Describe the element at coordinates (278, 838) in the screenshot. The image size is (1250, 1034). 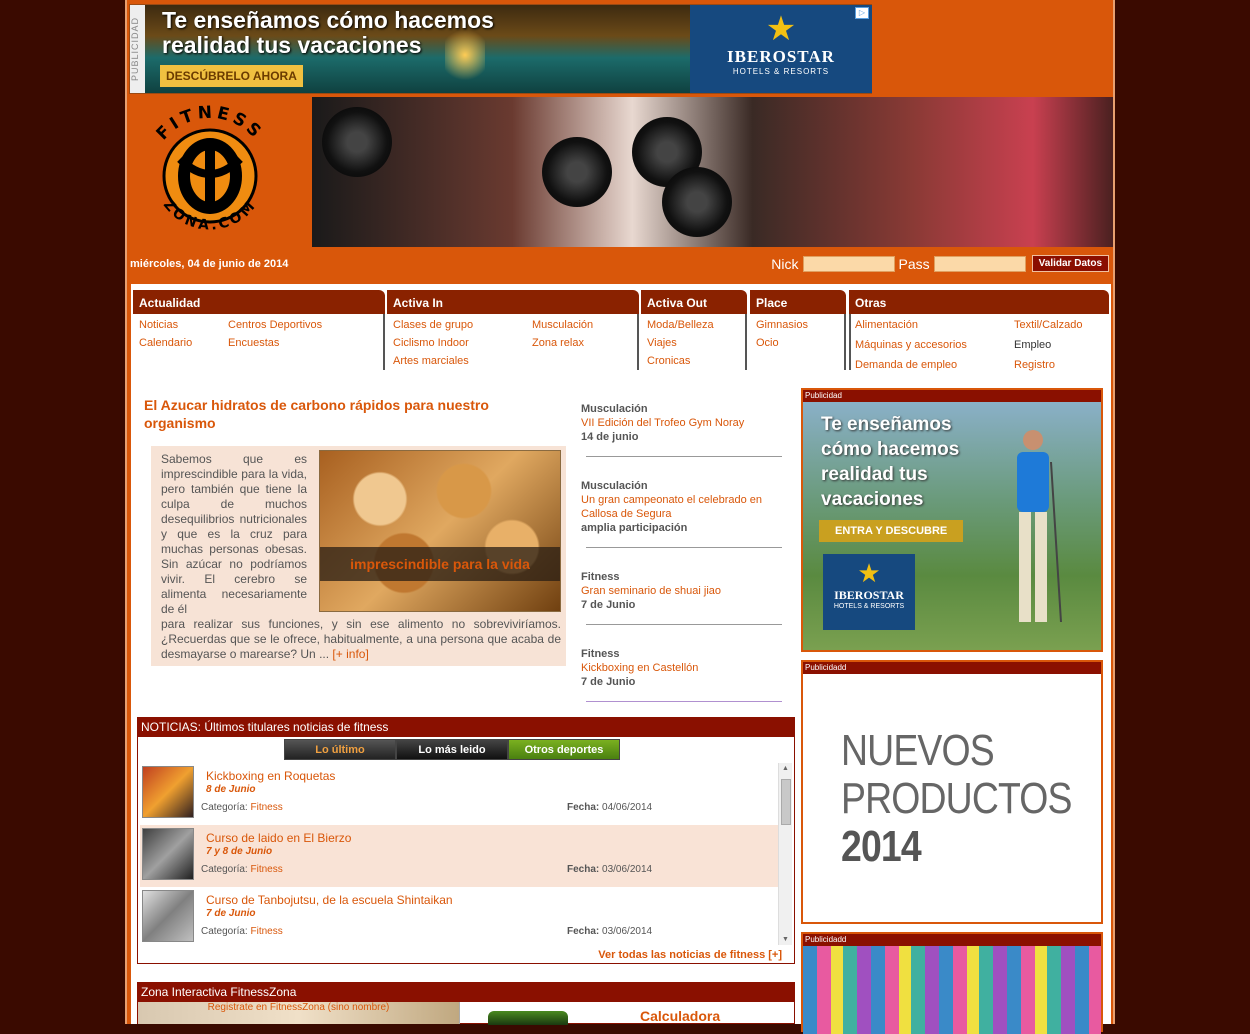
I see `news-title: Curso de laido en El Bierzo` at that location.